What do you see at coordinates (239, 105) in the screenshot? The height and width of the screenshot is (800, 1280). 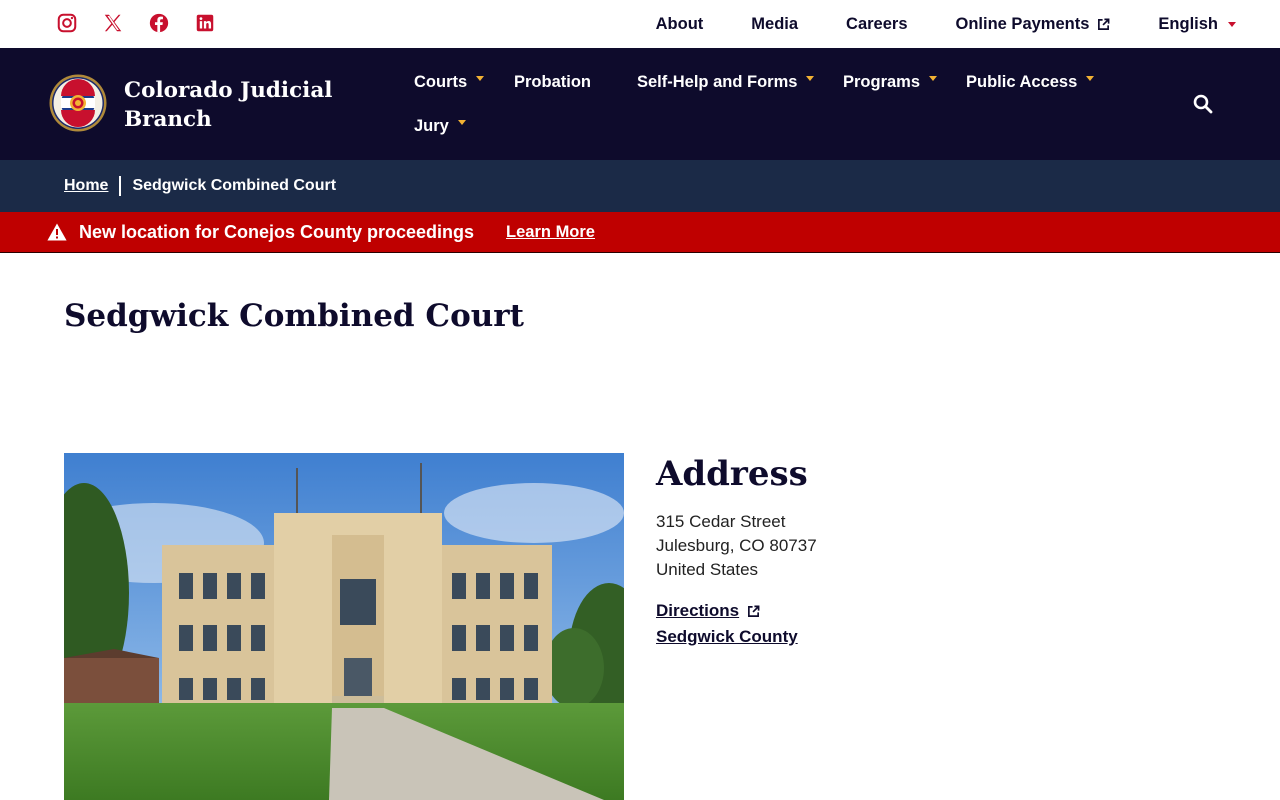 I see `site-name: Colorado Judicial Branch` at bounding box center [239, 105].